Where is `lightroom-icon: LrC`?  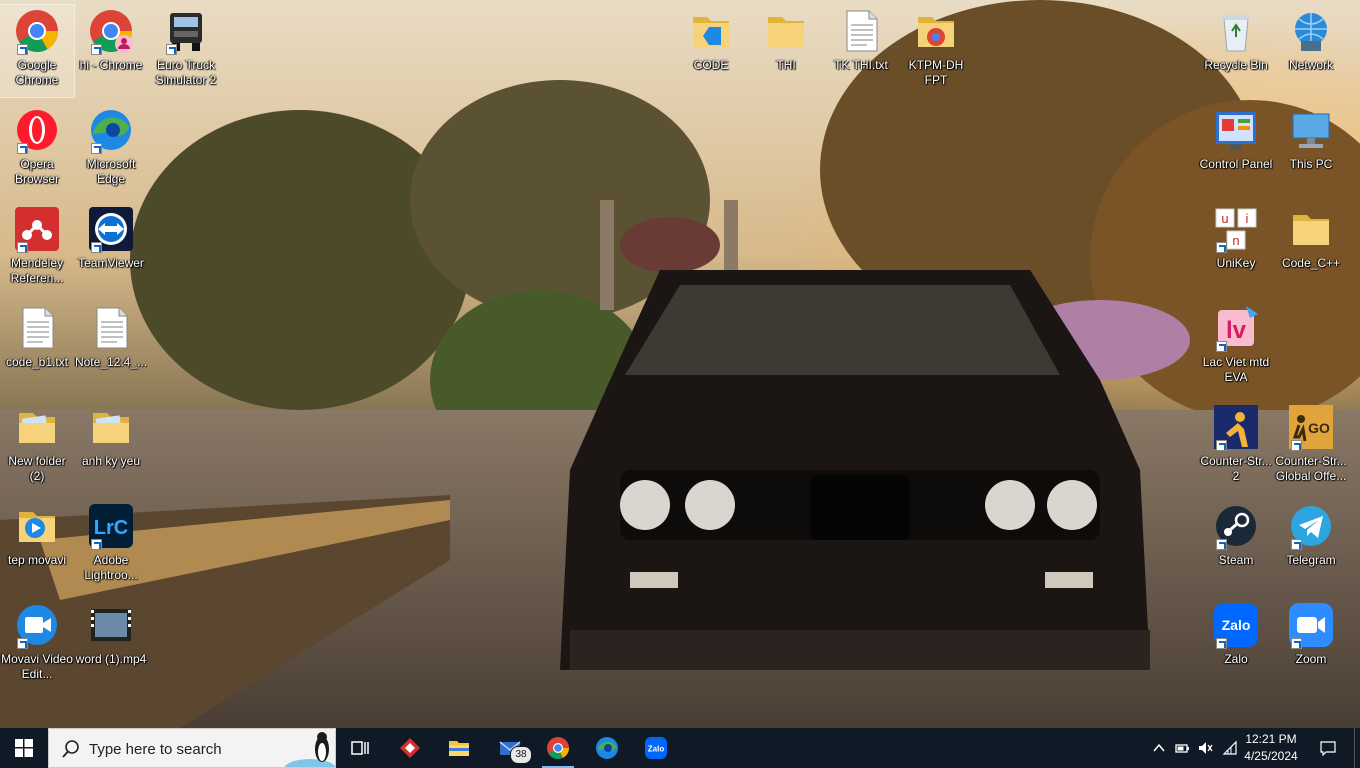 lightroom-icon: LrC is located at coordinates (111, 526).